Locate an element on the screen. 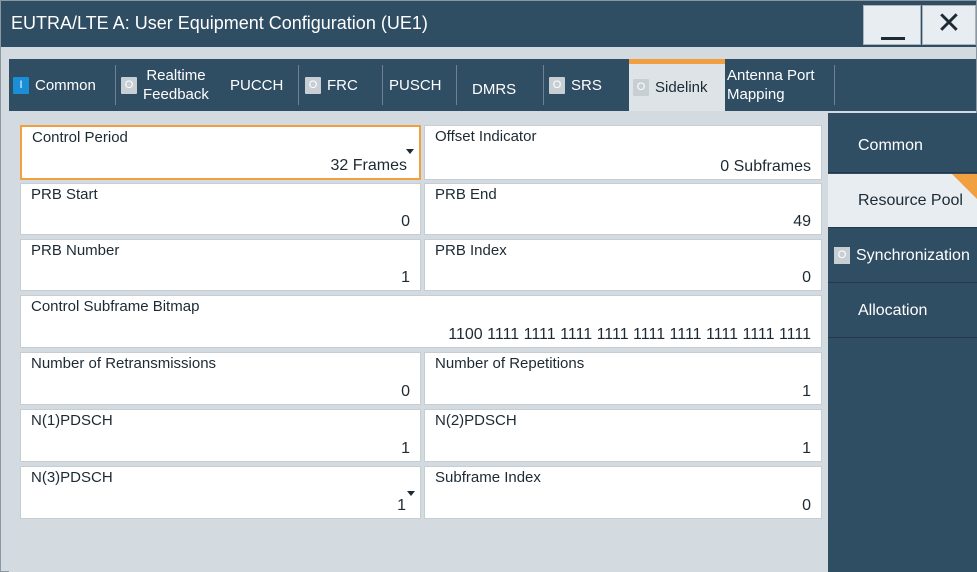  n1-pdsch-field: N(1)PDSCH 1 is located at coordinates (220, 435).